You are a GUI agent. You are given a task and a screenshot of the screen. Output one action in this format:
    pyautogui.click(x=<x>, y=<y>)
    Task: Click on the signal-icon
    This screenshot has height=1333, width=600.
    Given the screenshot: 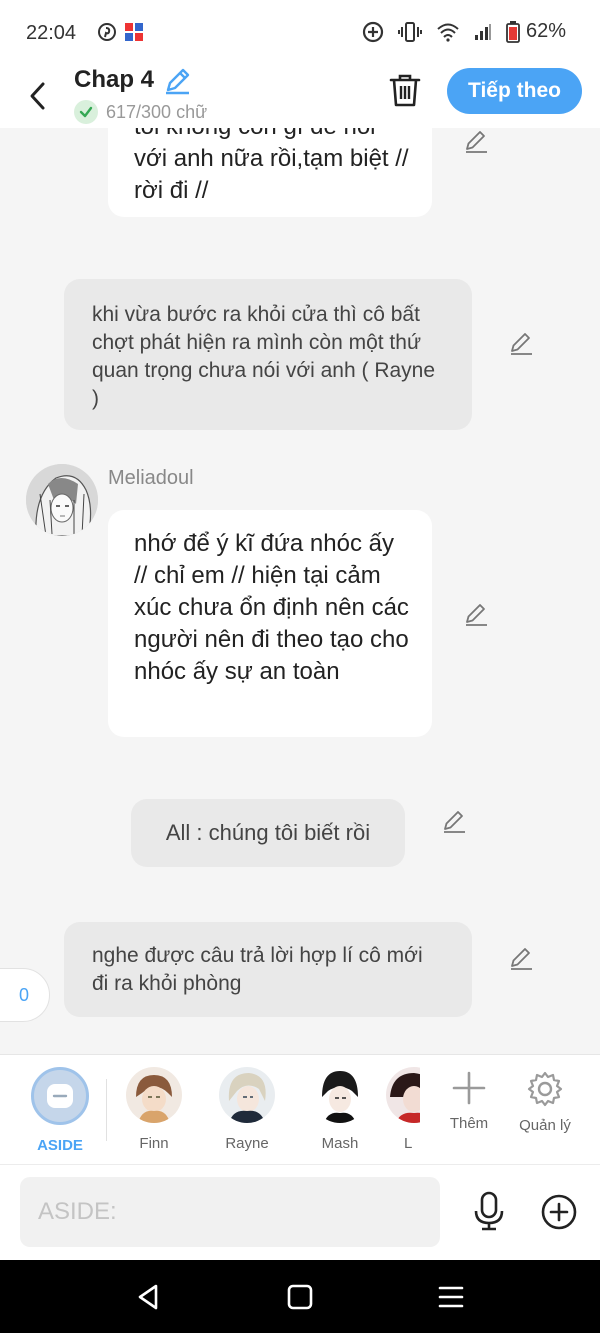 What is the action you would take?
    pyautogui.click(x=482, y=31)
    